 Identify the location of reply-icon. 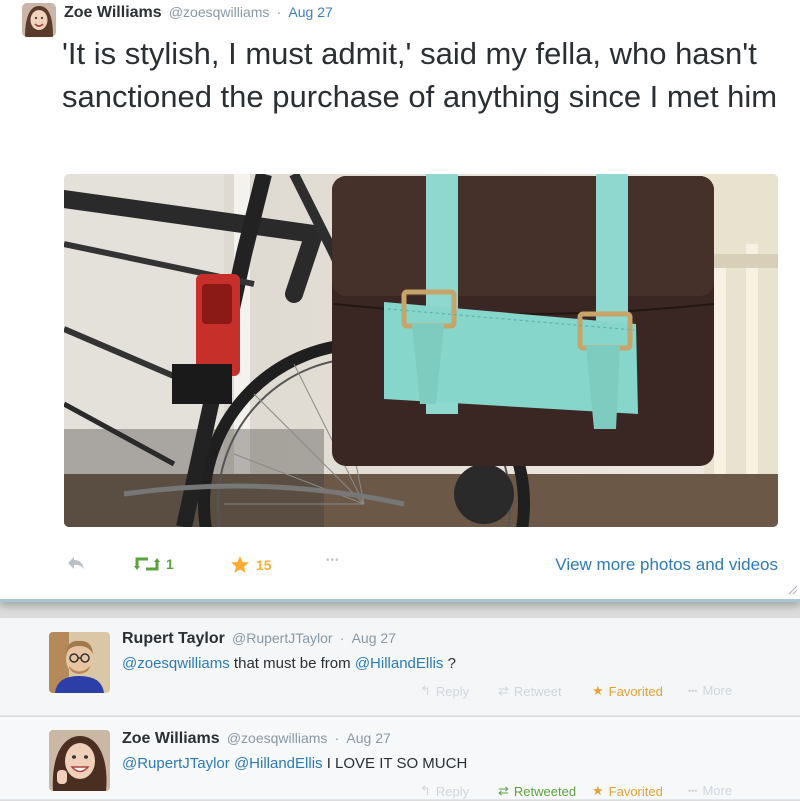
(76, 563).